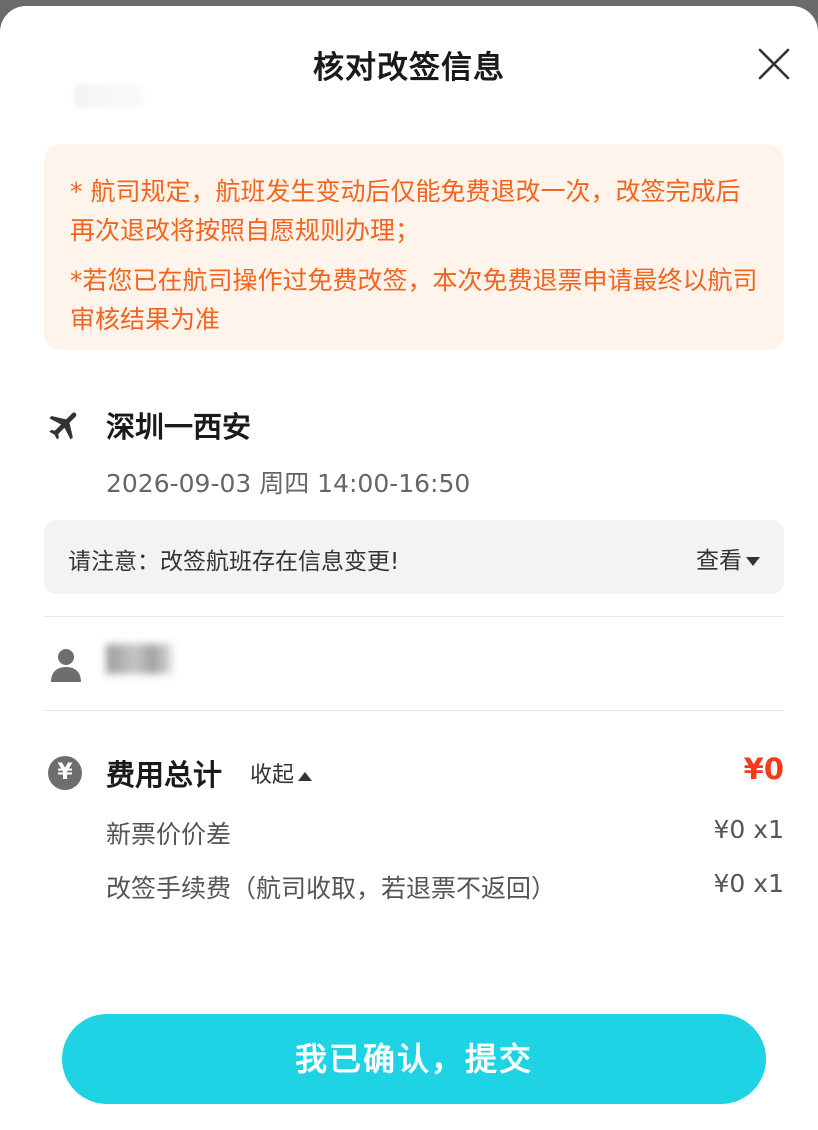  Describe the element at coordinates (331, 888) in the screenshot. I see `fee-item-label: 改签手续费（航司收取，若退票不返回）` at that location.